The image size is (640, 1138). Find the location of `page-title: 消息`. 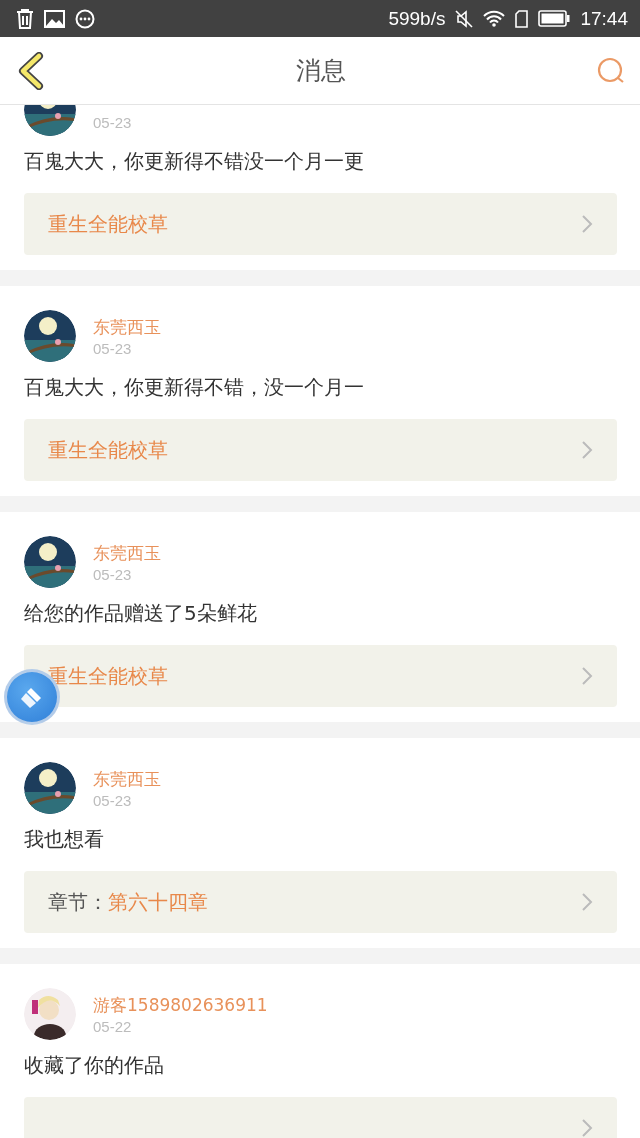

page-title: 消息 is located at coordinates (321, 71).